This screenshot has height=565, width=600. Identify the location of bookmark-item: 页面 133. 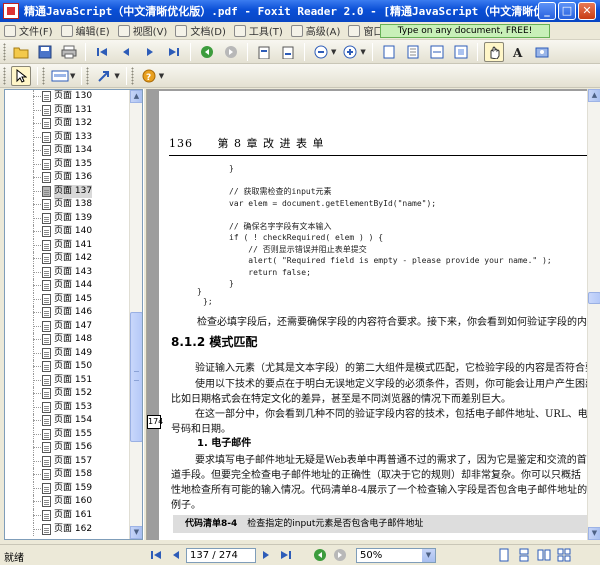
(67, 137).